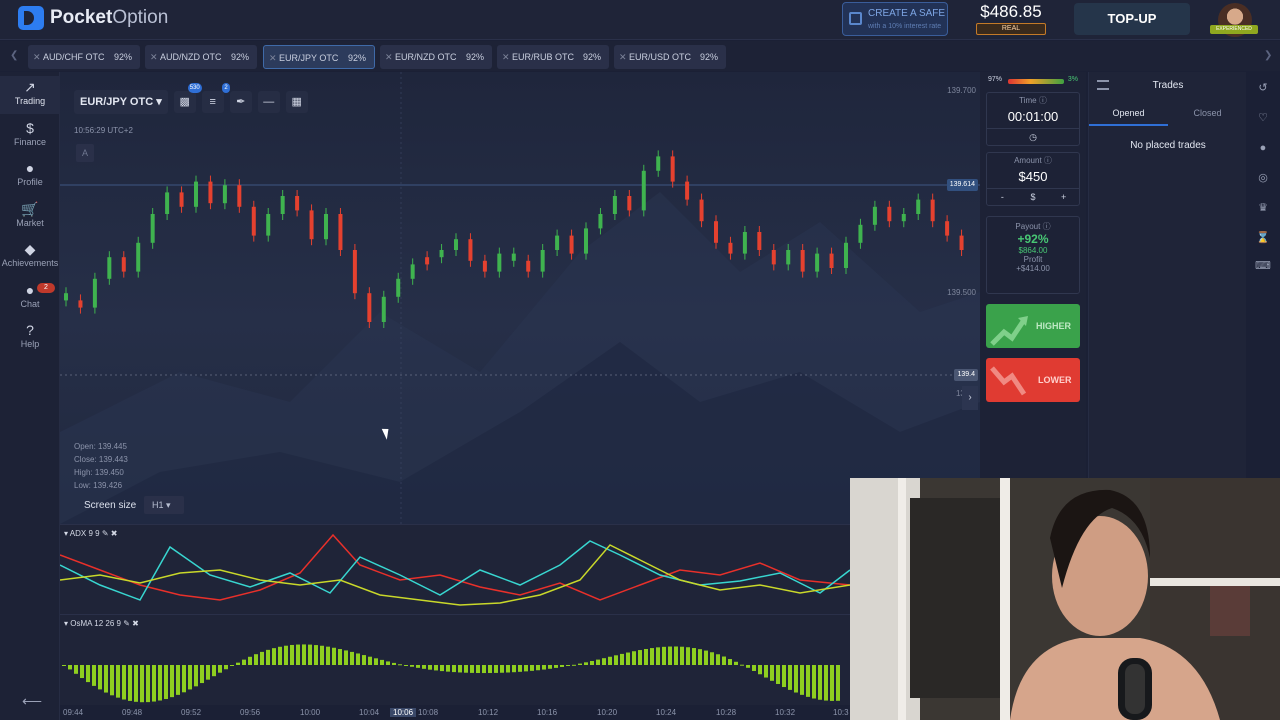 The height and width of the screenshot is (720, 1280). Describe the element at coordinates (1033, 176) in the screenshot. I see `amount-value: $450` at that location.